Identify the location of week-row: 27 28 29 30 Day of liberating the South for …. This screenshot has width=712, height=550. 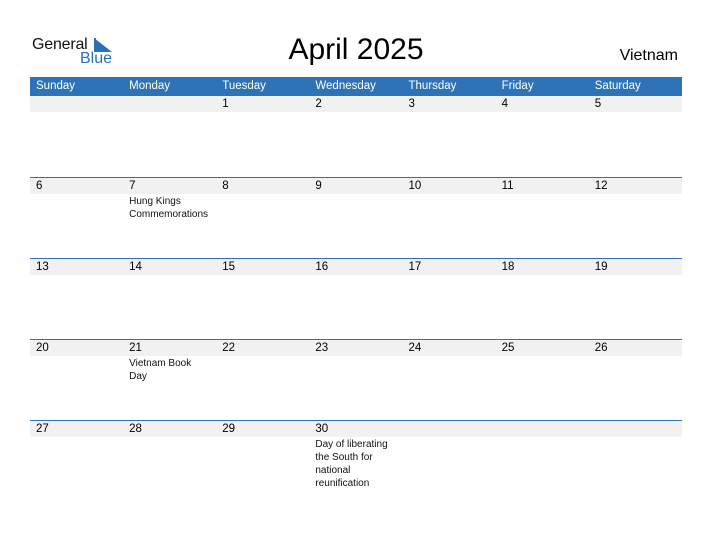
(356, 460).